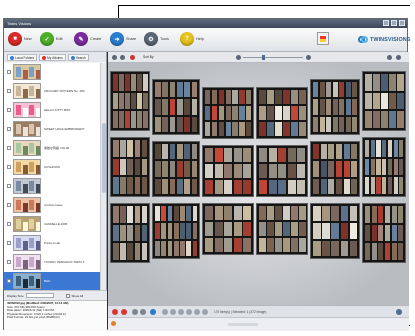 This screenshot has height=336, width=415. What do you see at coordinates (52, 129) in the screenshot?
I see `folder-list-item: SWEET HOLE EMBROIDERY` at bounding box center [52, 129].